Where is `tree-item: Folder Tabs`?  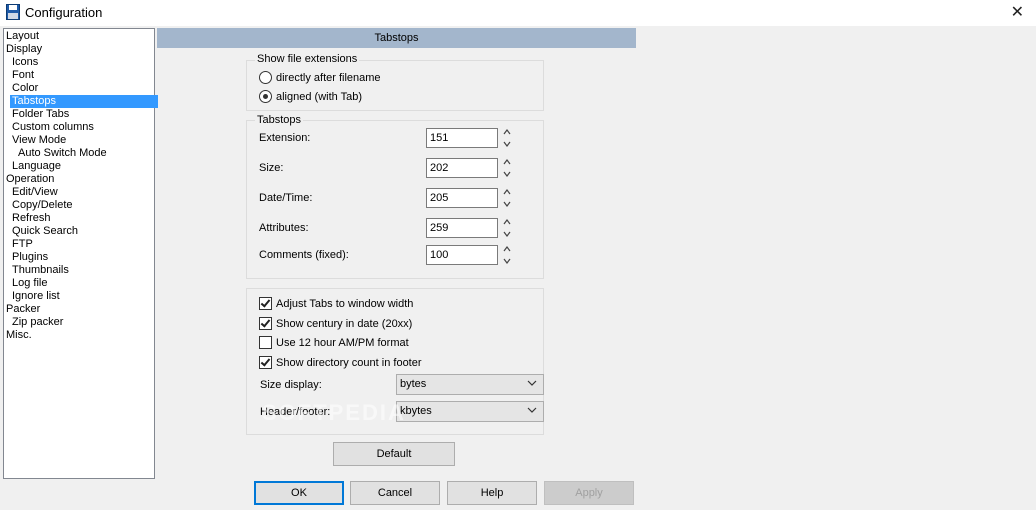 tree-item: Folder Tabs is located at coordinates (40, 114).